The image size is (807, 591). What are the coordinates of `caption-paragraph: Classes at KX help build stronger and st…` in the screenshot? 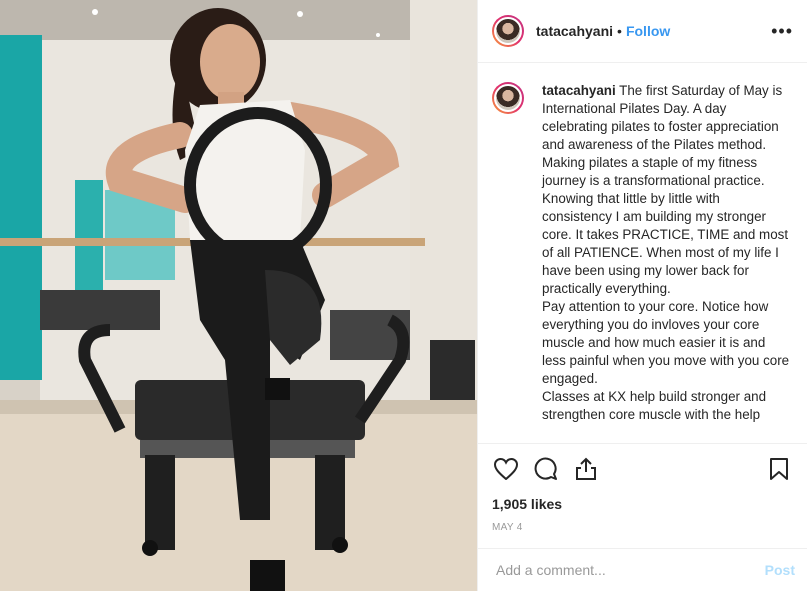 It's located at (654, 405).